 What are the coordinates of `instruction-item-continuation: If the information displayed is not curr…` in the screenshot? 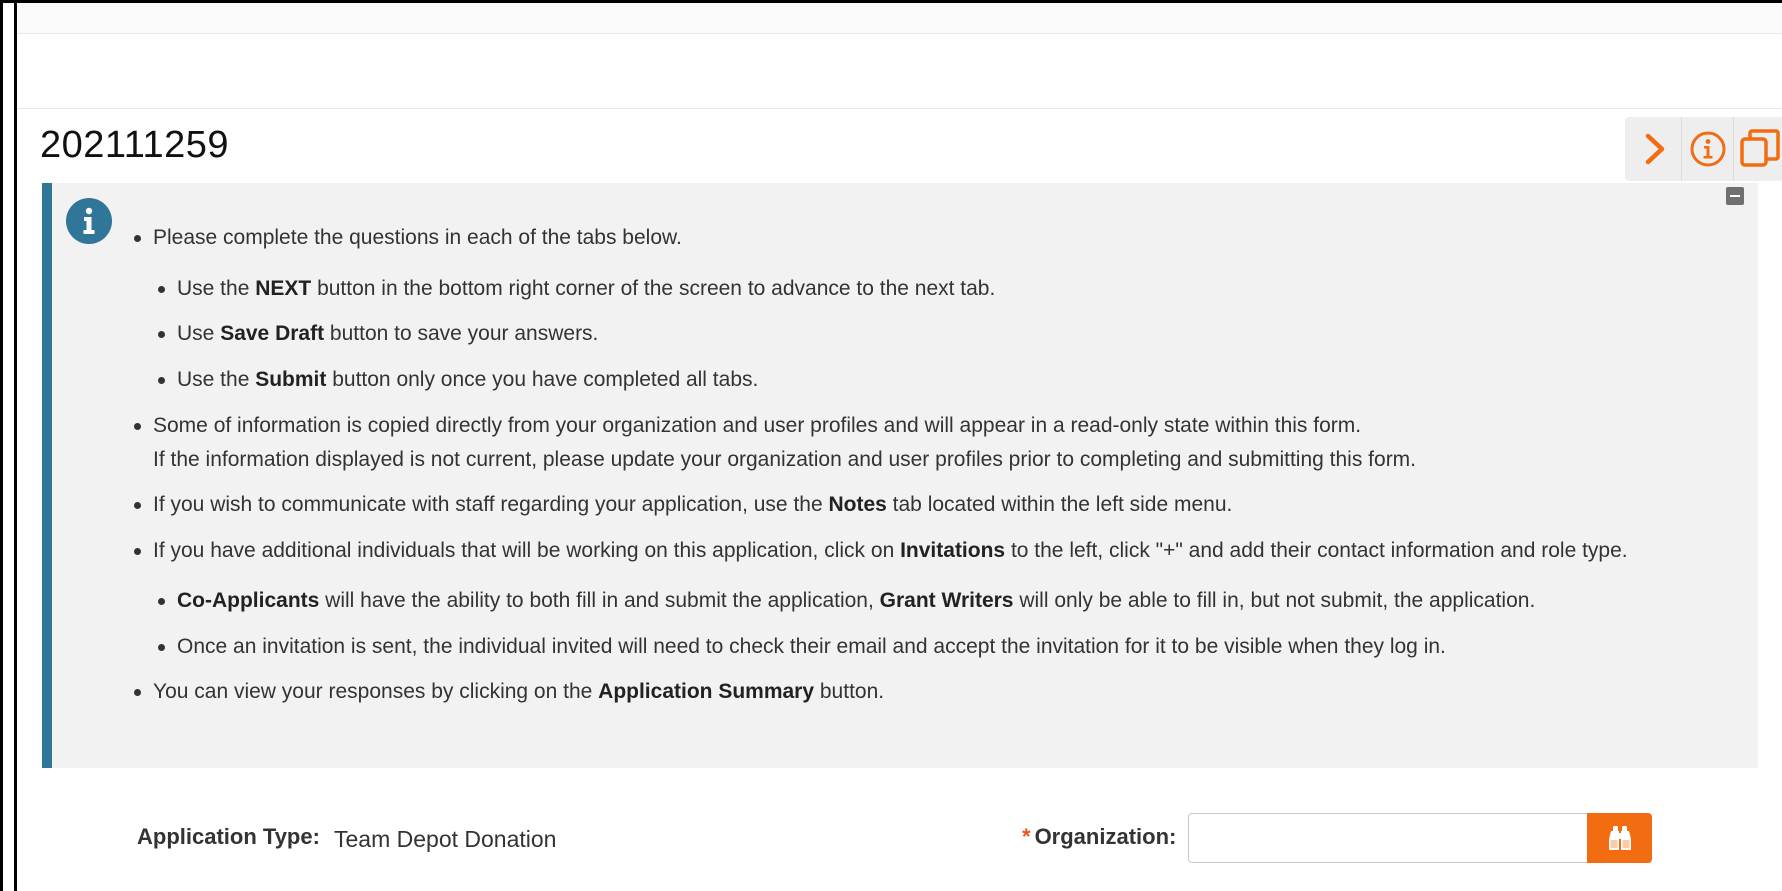 It's located at (784, 460).